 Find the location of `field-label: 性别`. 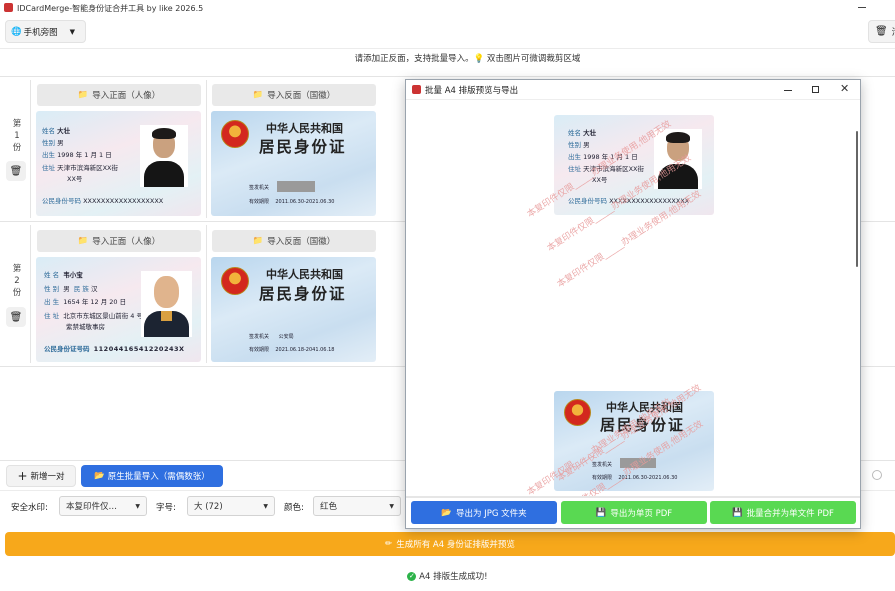

field-label: 性别 is located at coordinates (574, 145).